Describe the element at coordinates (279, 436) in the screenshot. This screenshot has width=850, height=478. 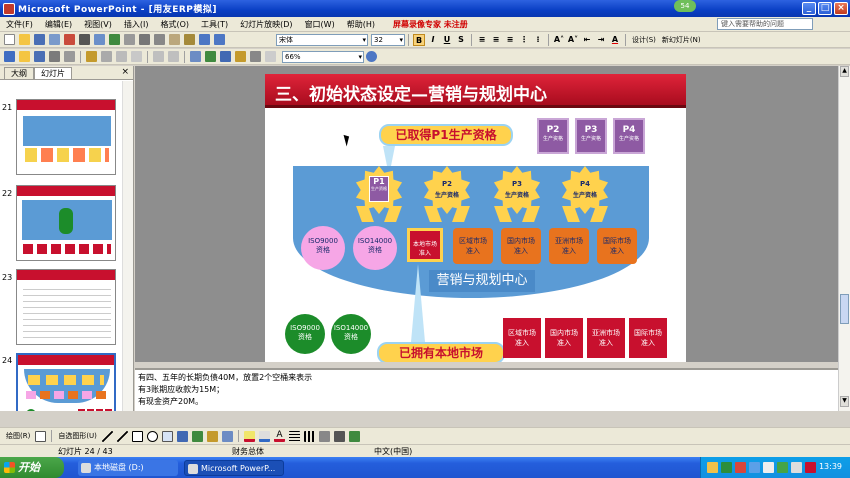
I see `font-color-icon-2: A` at that location.